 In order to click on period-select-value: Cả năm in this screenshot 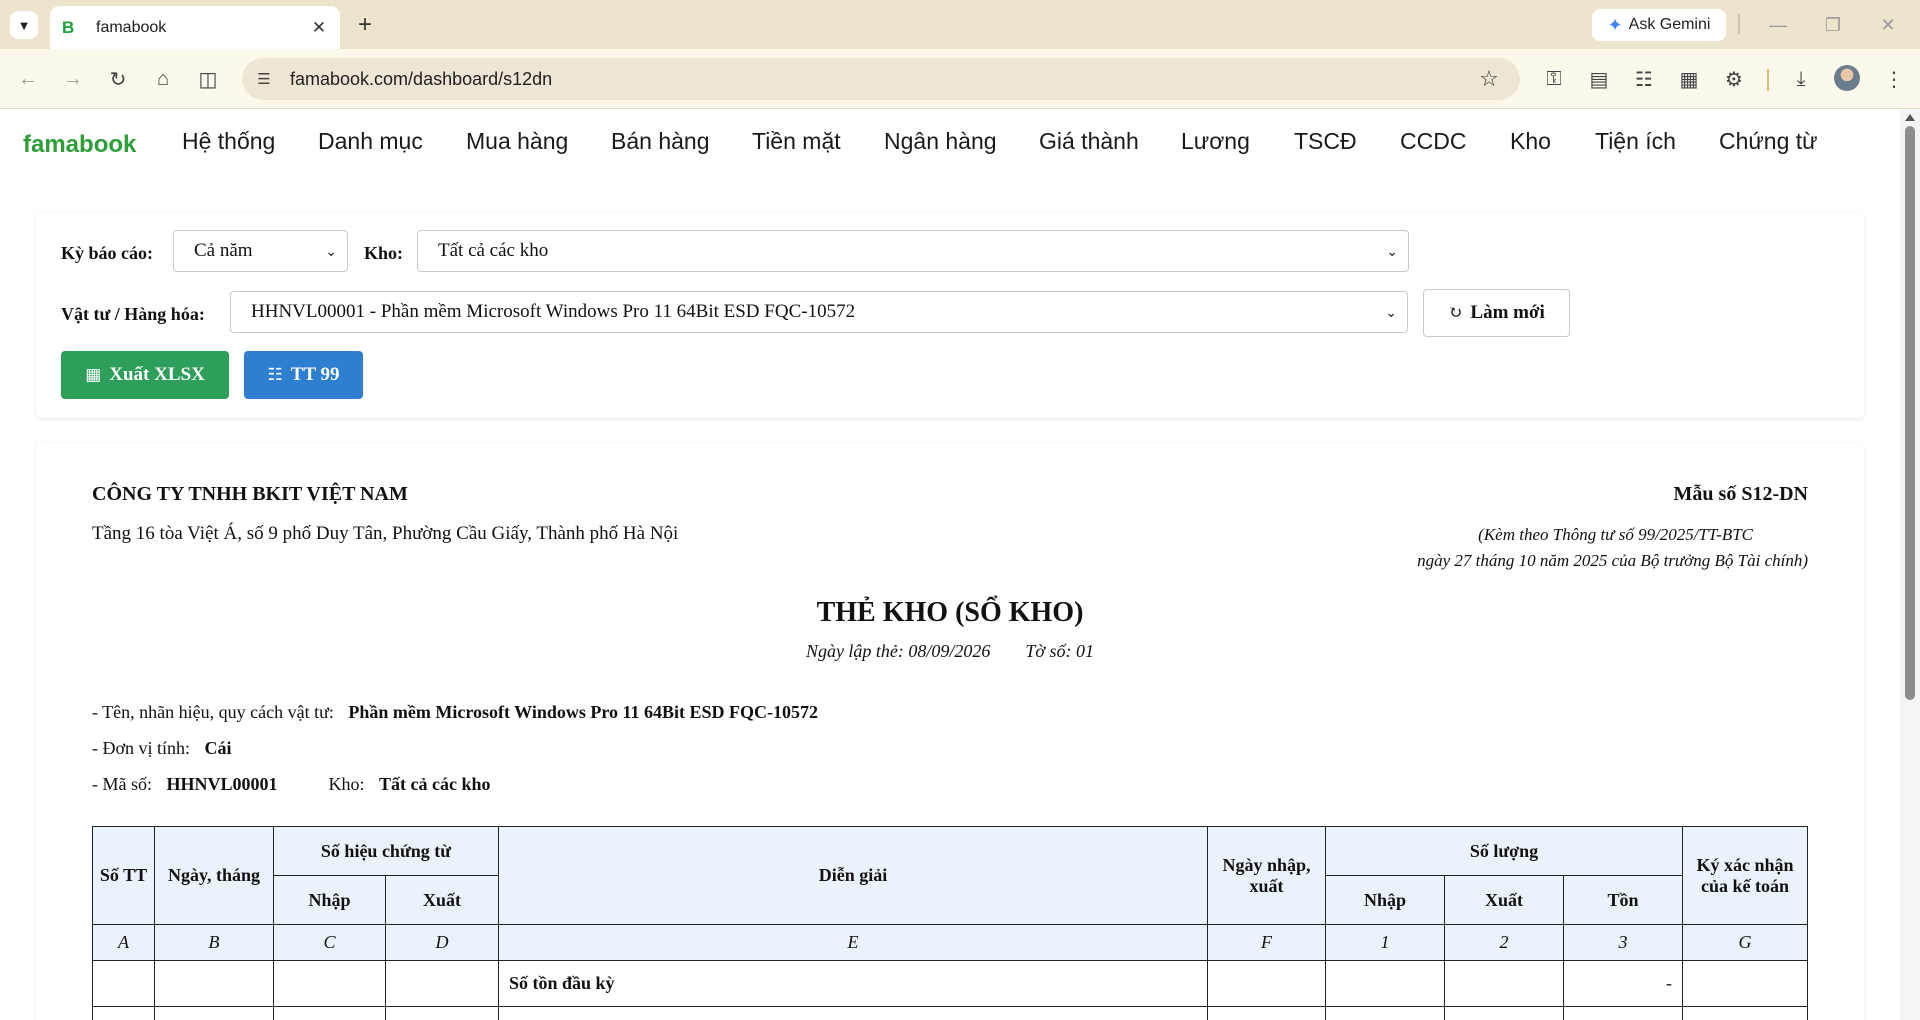, I will do `click(223, 250)`.